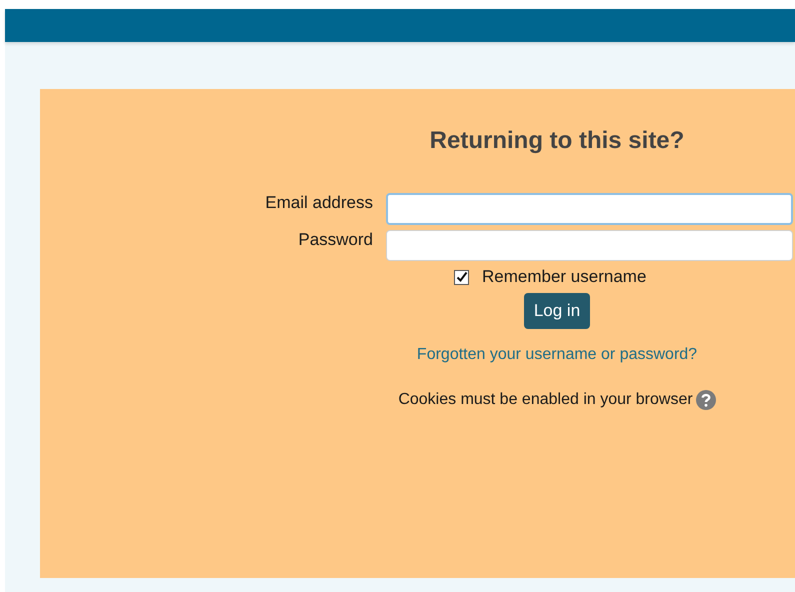 This screenshot has width=795, height=592. I want to click on password-field, so click(589, 245).